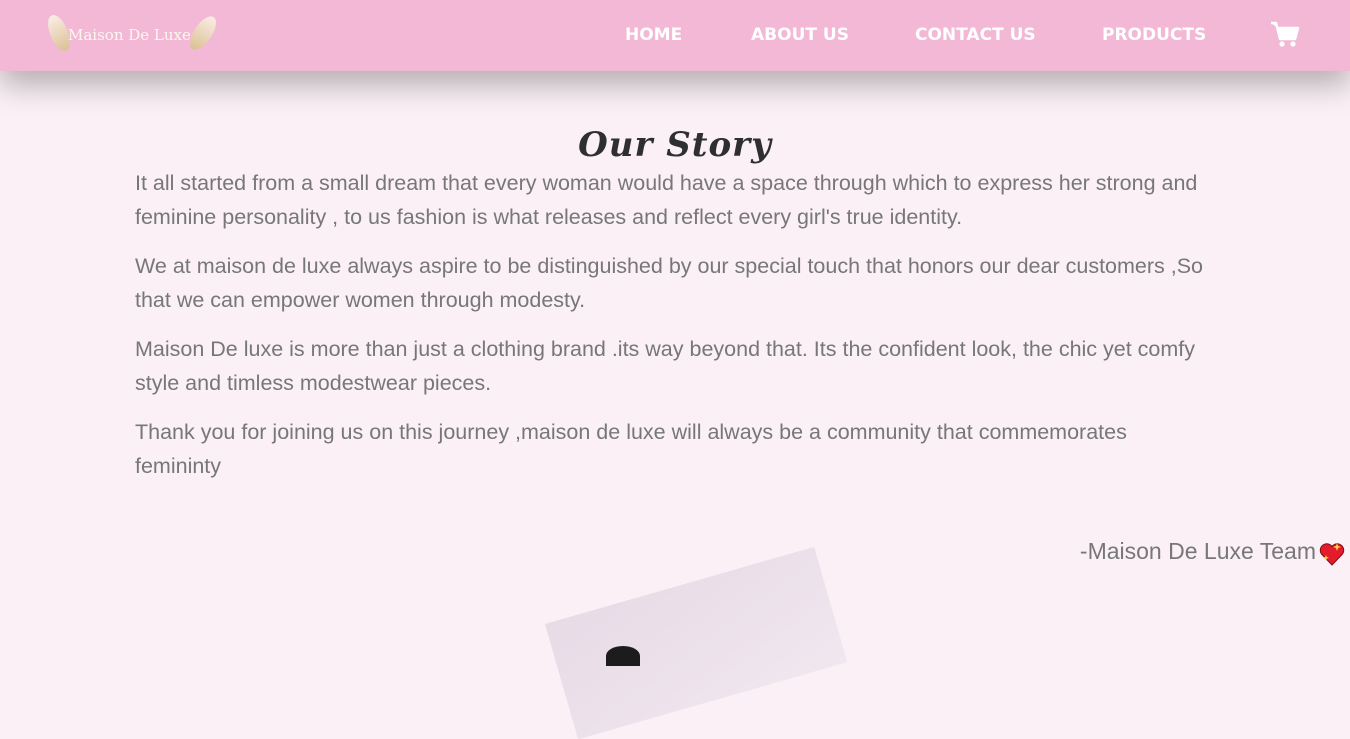 The image size is (1350, 739). I want to click on product-photo, so click(696, 642).